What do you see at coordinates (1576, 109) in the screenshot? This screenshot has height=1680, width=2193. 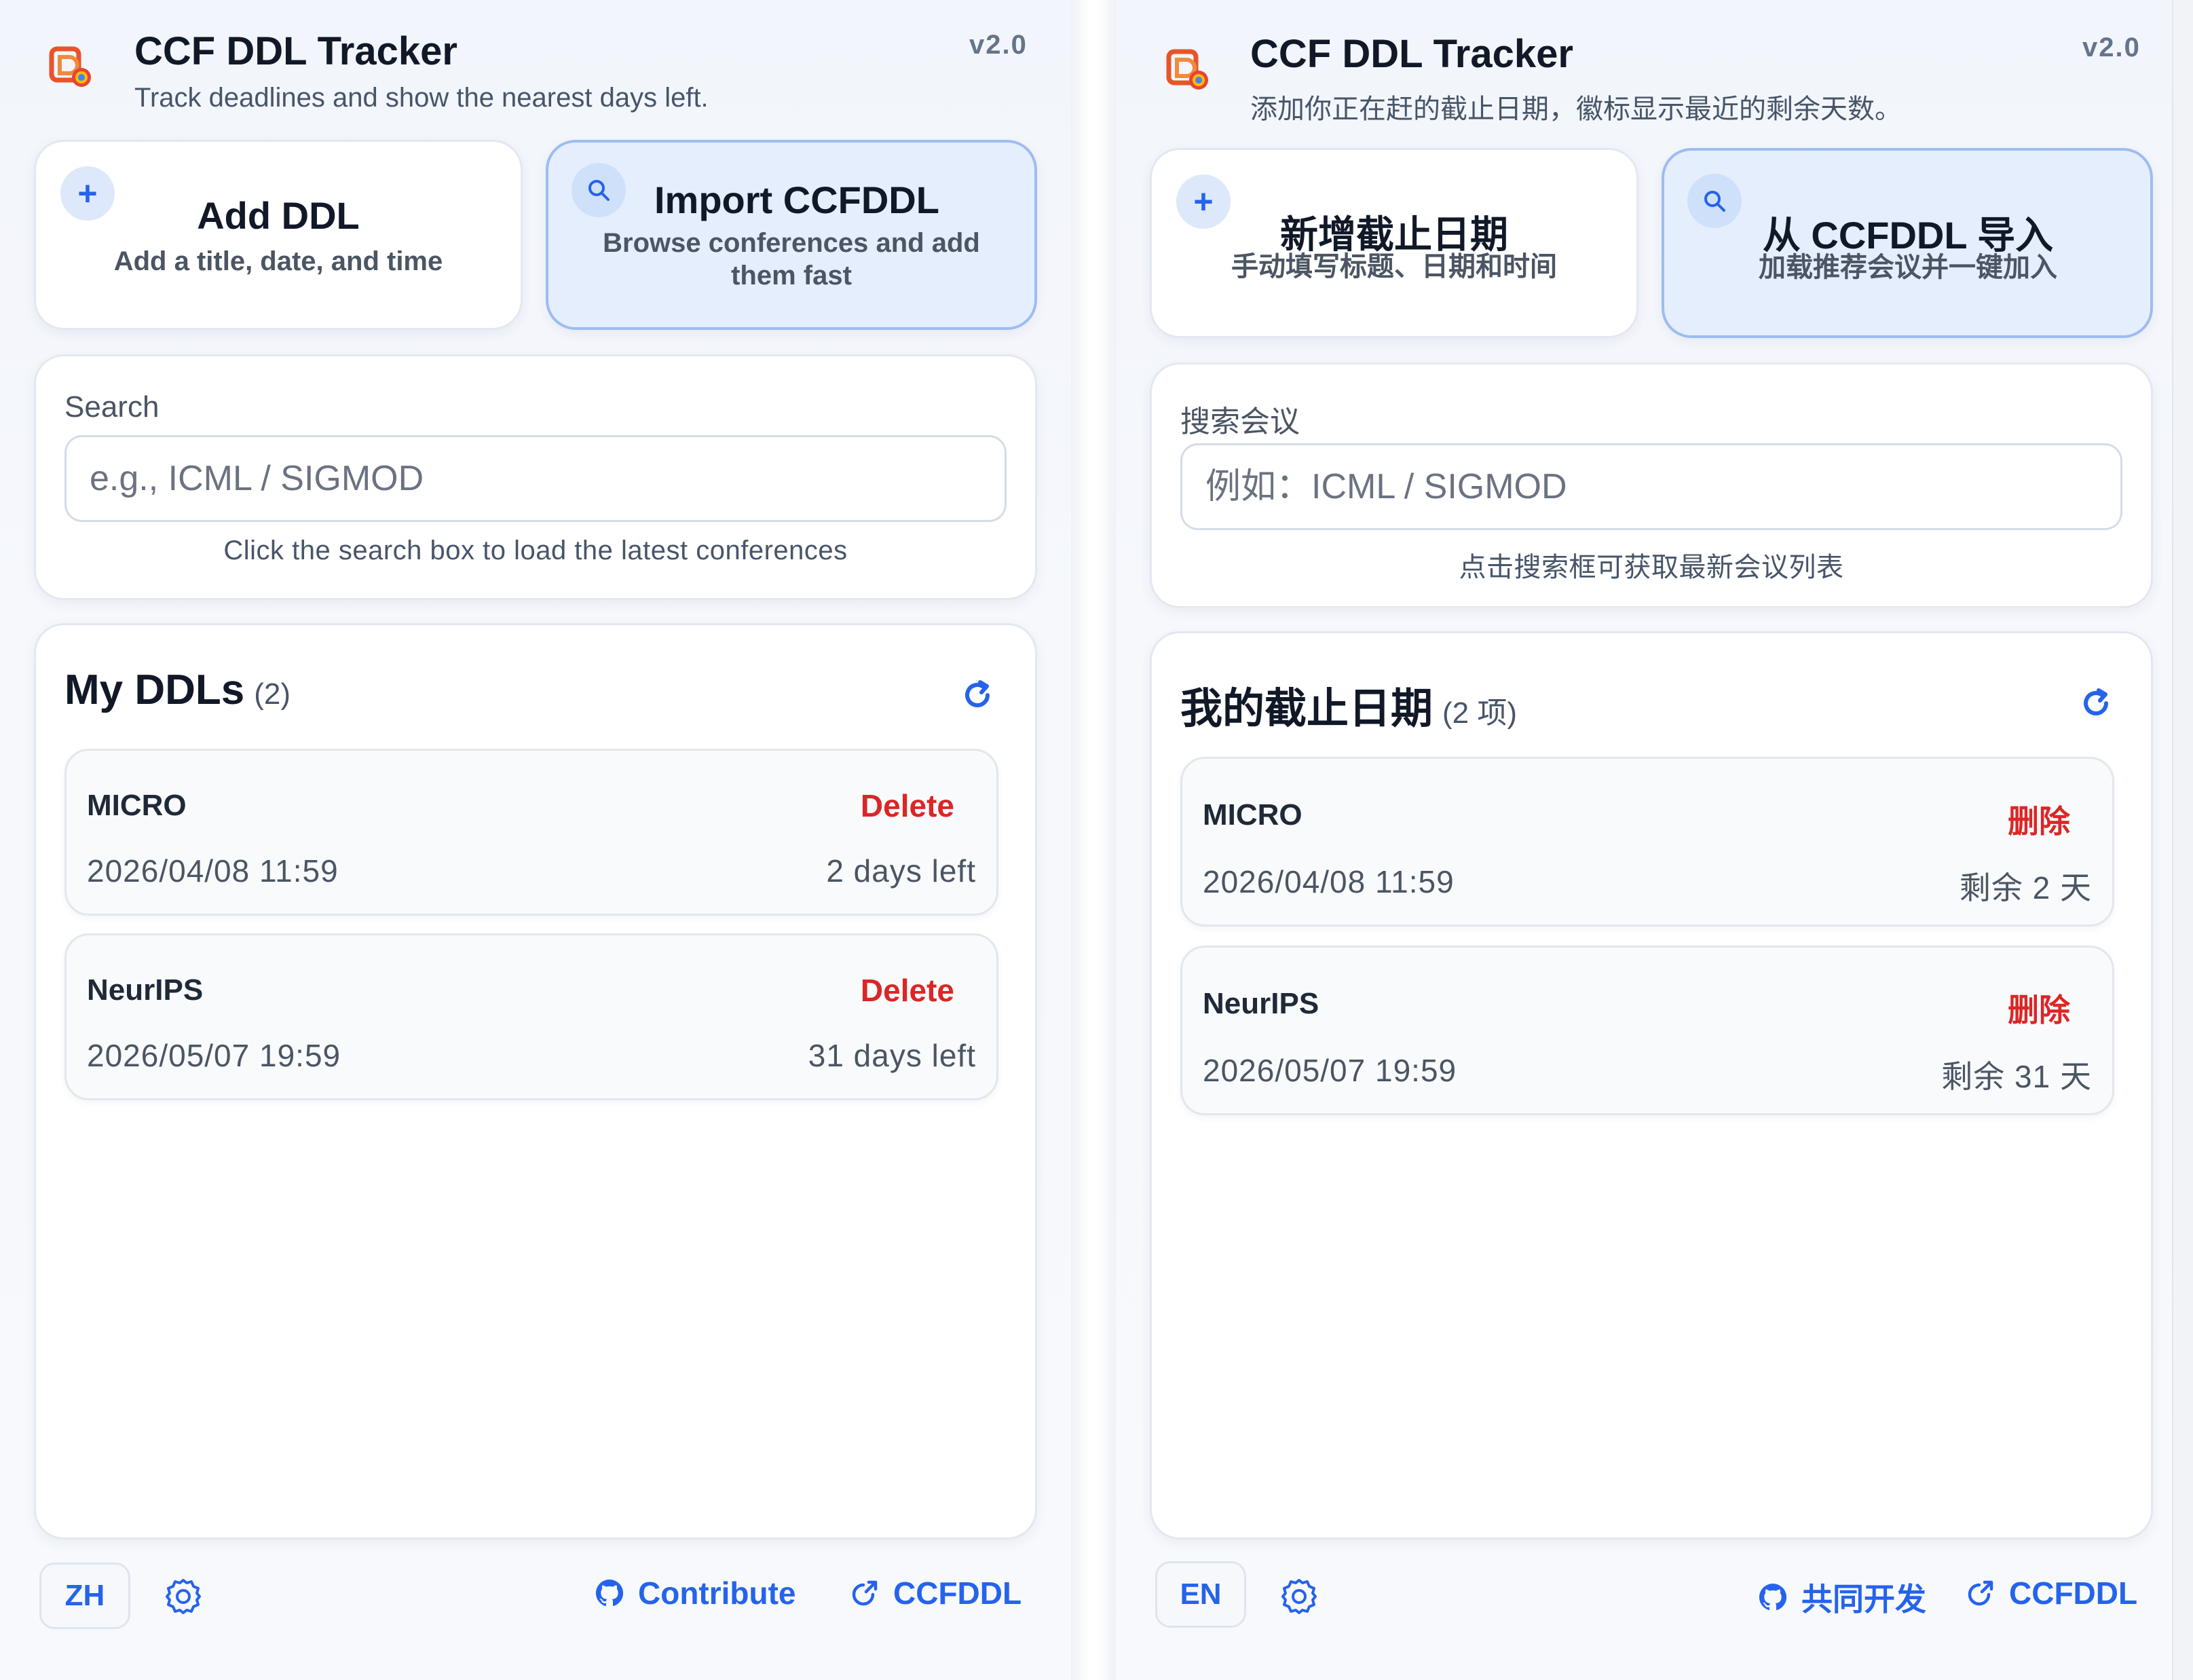 I see `app-subtitle: 添加你正在赶的截止日期，徽标显示最近的剩余天数。` at bounding box center [1576, 109].